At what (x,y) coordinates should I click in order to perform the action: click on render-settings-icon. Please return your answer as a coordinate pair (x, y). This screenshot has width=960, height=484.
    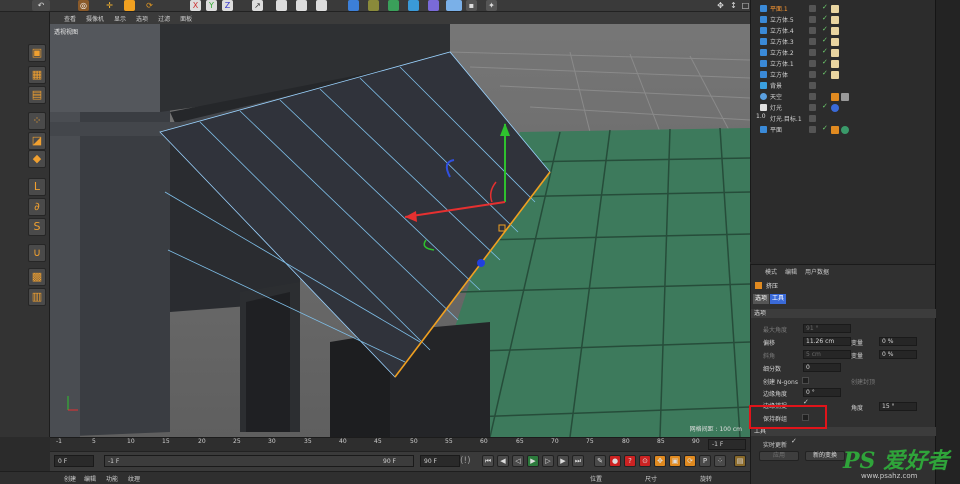
    Looking at the image, I should click on (321, 5).